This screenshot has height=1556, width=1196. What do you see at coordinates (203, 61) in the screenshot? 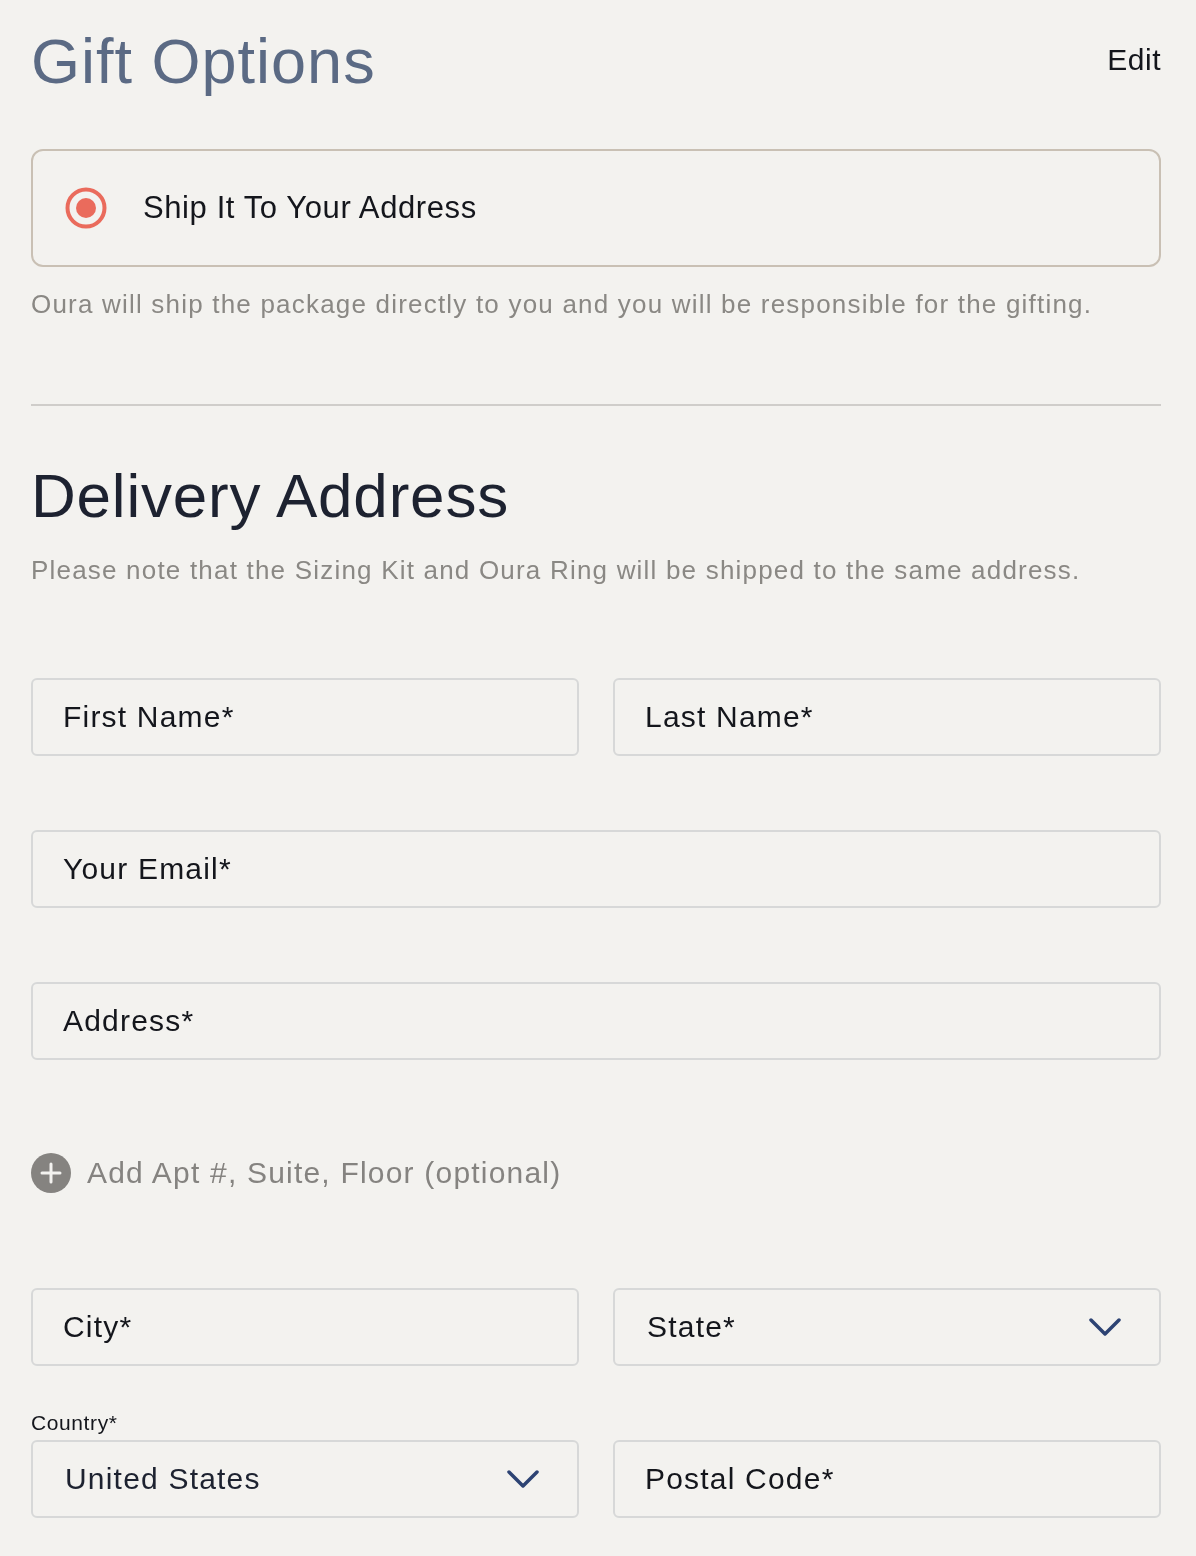
I see `page-title: Gift Options` at bounding box center [203, 61].